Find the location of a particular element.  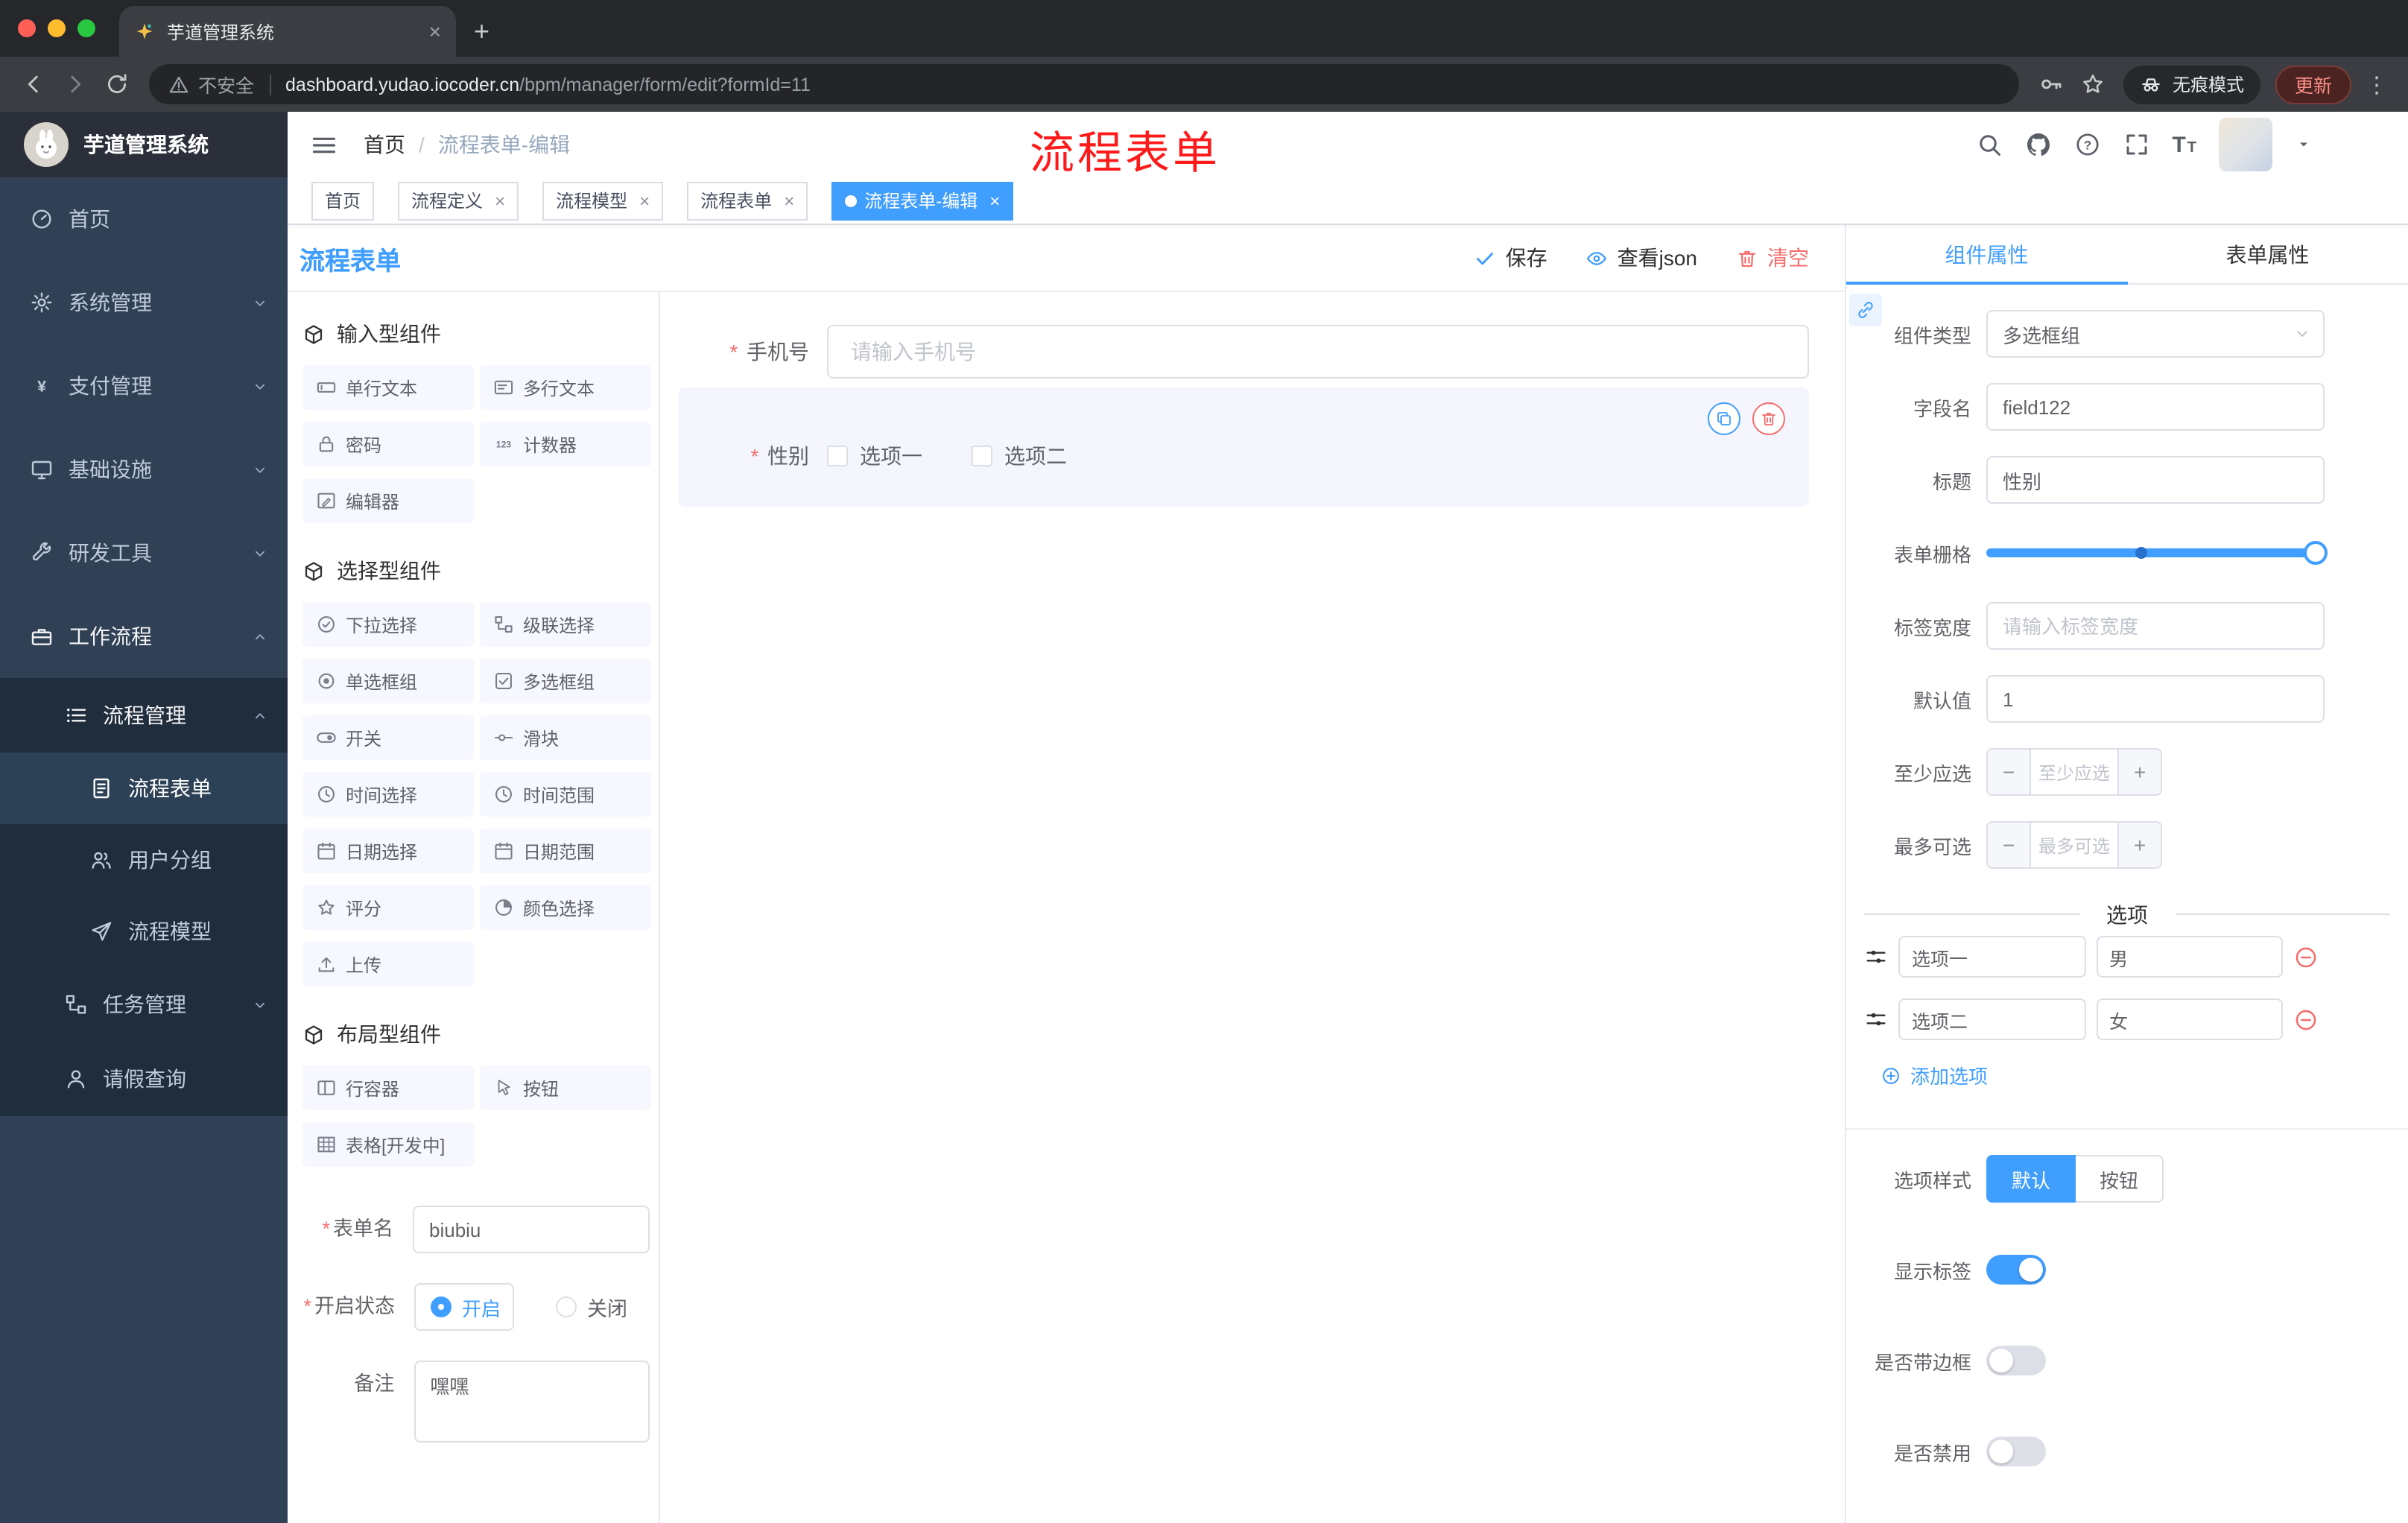

phone-input is located at coordinates (1318, 352).